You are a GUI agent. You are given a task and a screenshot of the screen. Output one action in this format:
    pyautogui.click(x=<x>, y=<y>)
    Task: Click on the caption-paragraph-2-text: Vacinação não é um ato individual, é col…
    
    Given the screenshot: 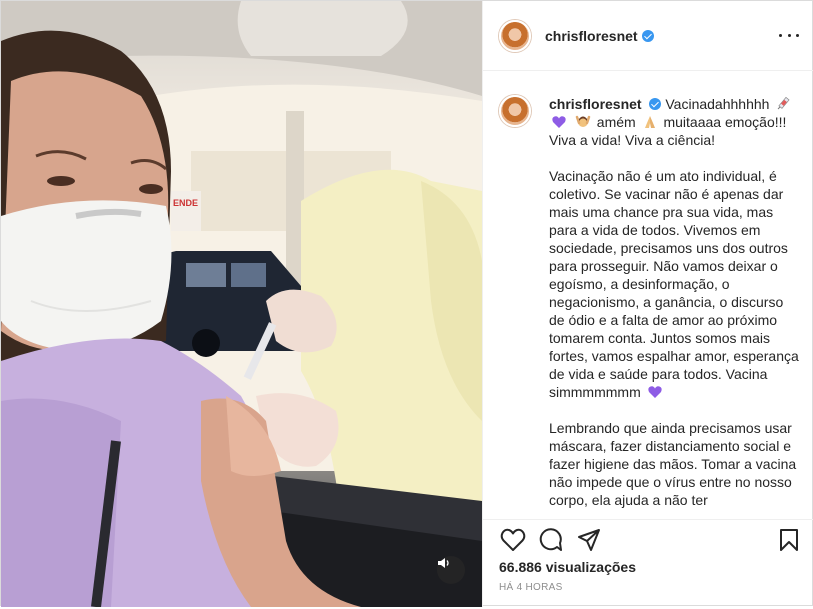 What is the action you would take?
    pyautogui.click(x=674, y=284)
    